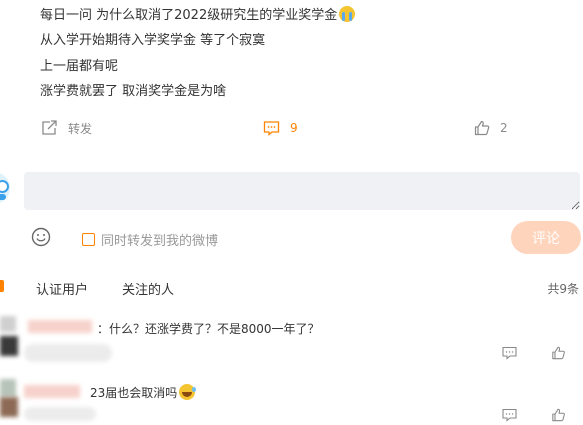 The image size is (583, 425). What do you see at coordinates (294, 128) in the screenshot?
I see `comment-count: 9` at bounding box center [294, 128].